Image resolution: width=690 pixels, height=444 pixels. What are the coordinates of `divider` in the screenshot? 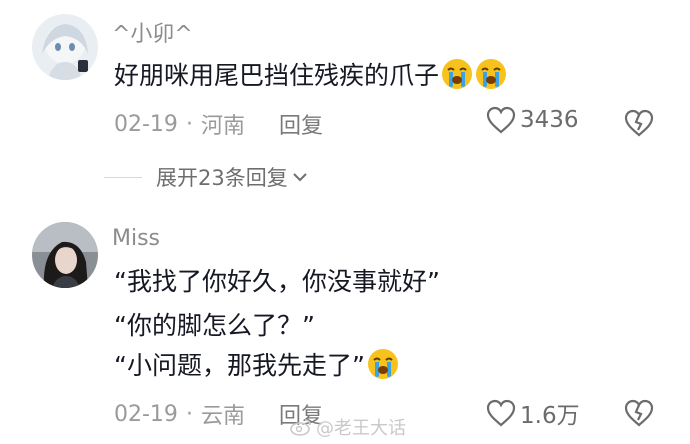 It's located at (123, 177).